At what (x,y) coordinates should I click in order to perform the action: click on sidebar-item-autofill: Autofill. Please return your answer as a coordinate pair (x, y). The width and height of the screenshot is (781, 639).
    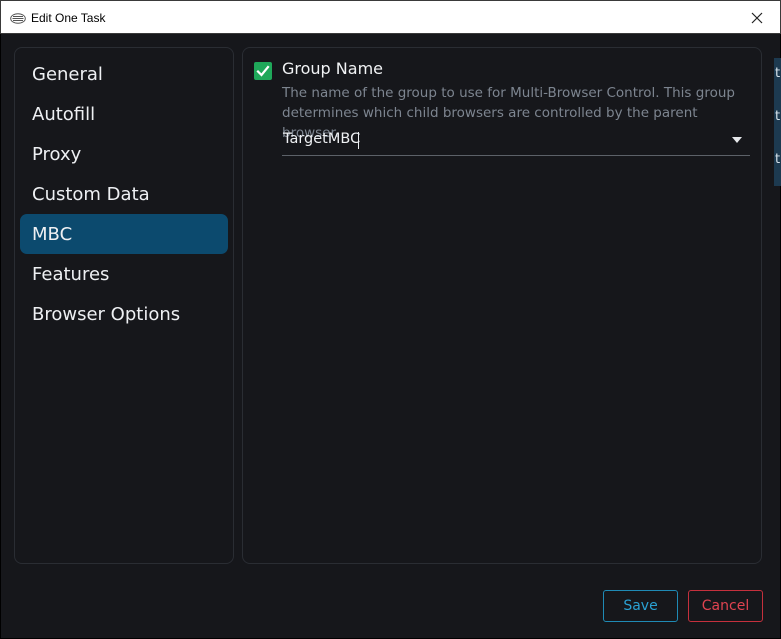
    Looking at the image, I should click on (124, 114).